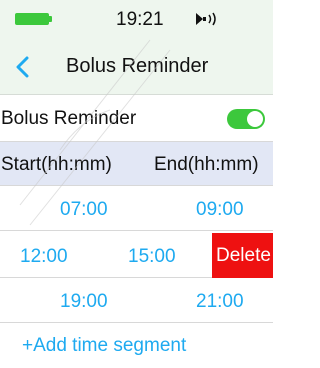 This screenshot has height=368, width=320. I want to click on page-title: Bolus Reminder, so click(137, 66).